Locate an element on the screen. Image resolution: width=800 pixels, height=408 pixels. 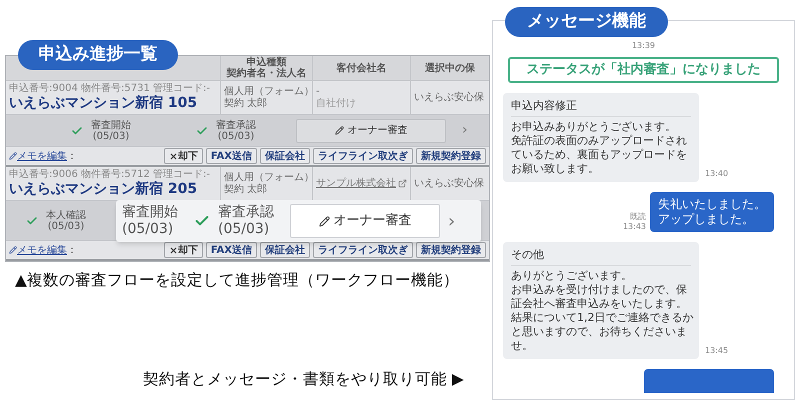
message-time: 13:45 is located at coordinates (716, 350).